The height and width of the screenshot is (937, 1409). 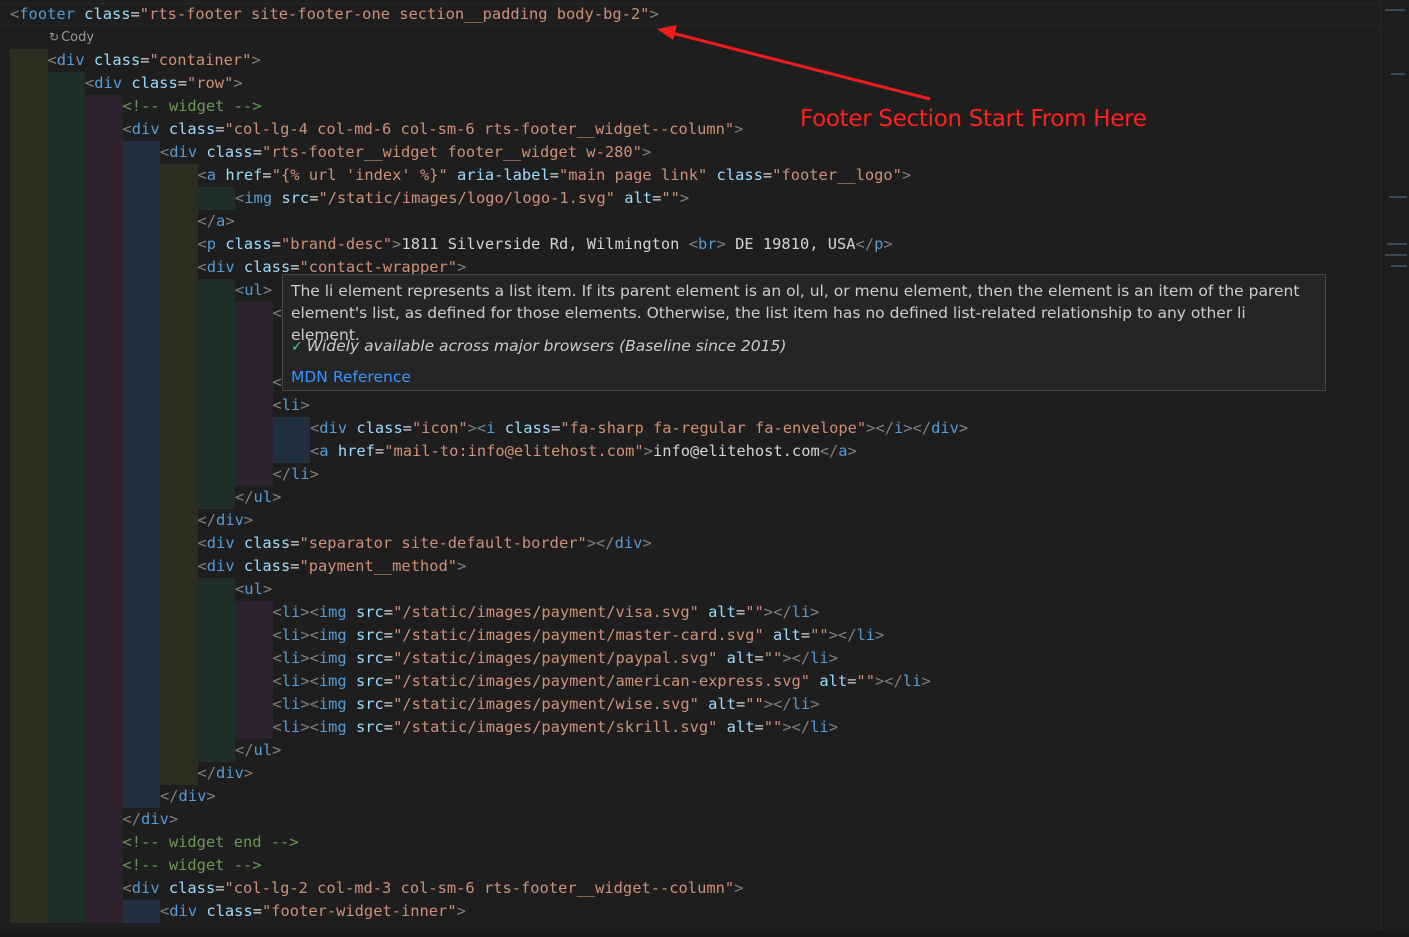 What do you see at coordinates (313, 911) in the screenshot?
I see `code-line: <div class="footer-widget-inner">` at bounding box center [313, 911].